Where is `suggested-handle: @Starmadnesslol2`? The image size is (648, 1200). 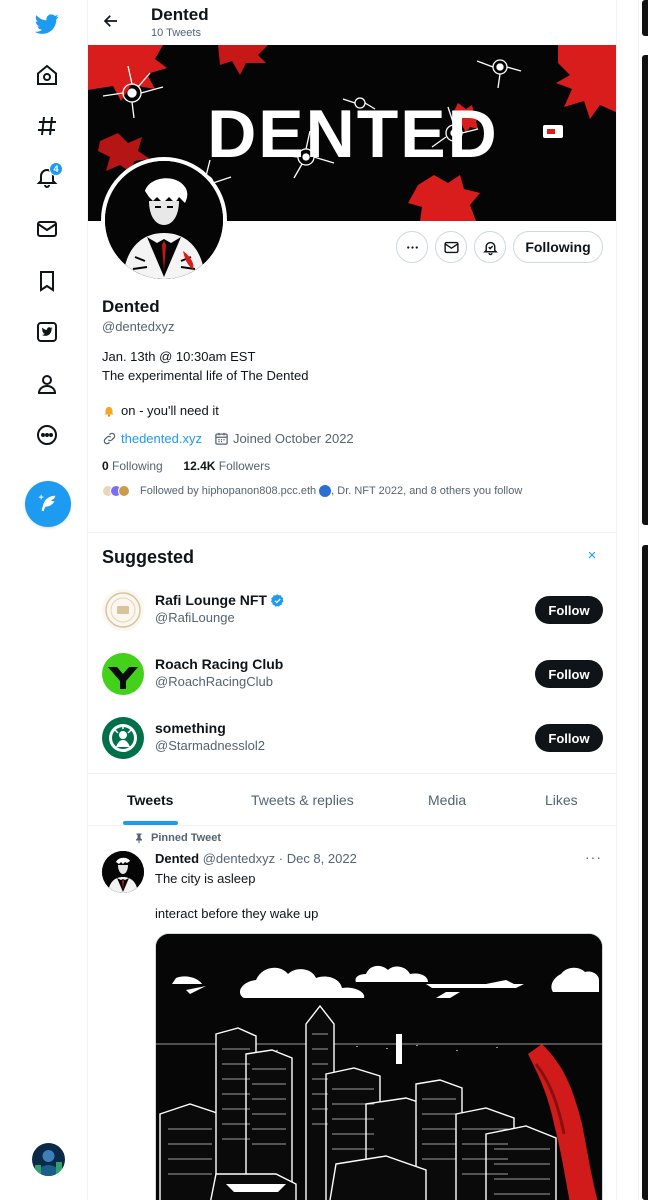
suggested-handle: @Starmadnesslol2 is located at coordinates (210, 745).